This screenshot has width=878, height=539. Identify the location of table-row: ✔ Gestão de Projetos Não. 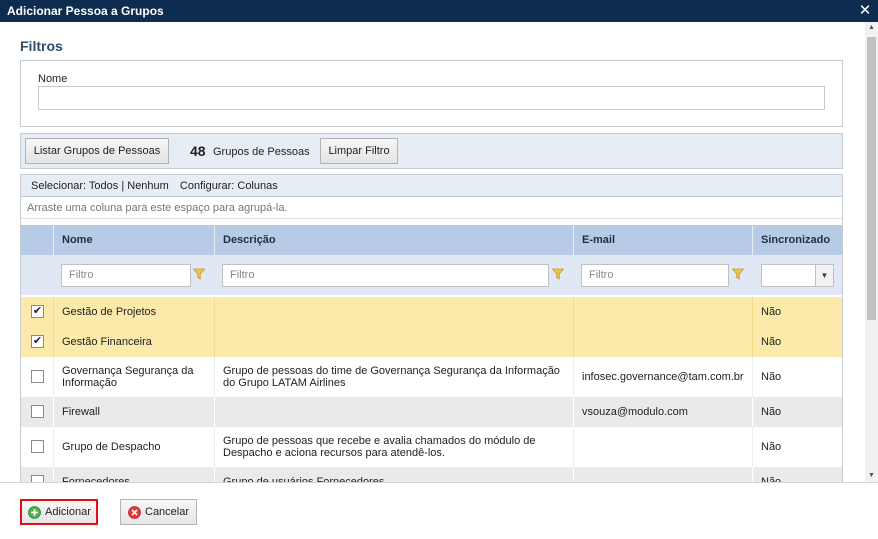
(431, 312).